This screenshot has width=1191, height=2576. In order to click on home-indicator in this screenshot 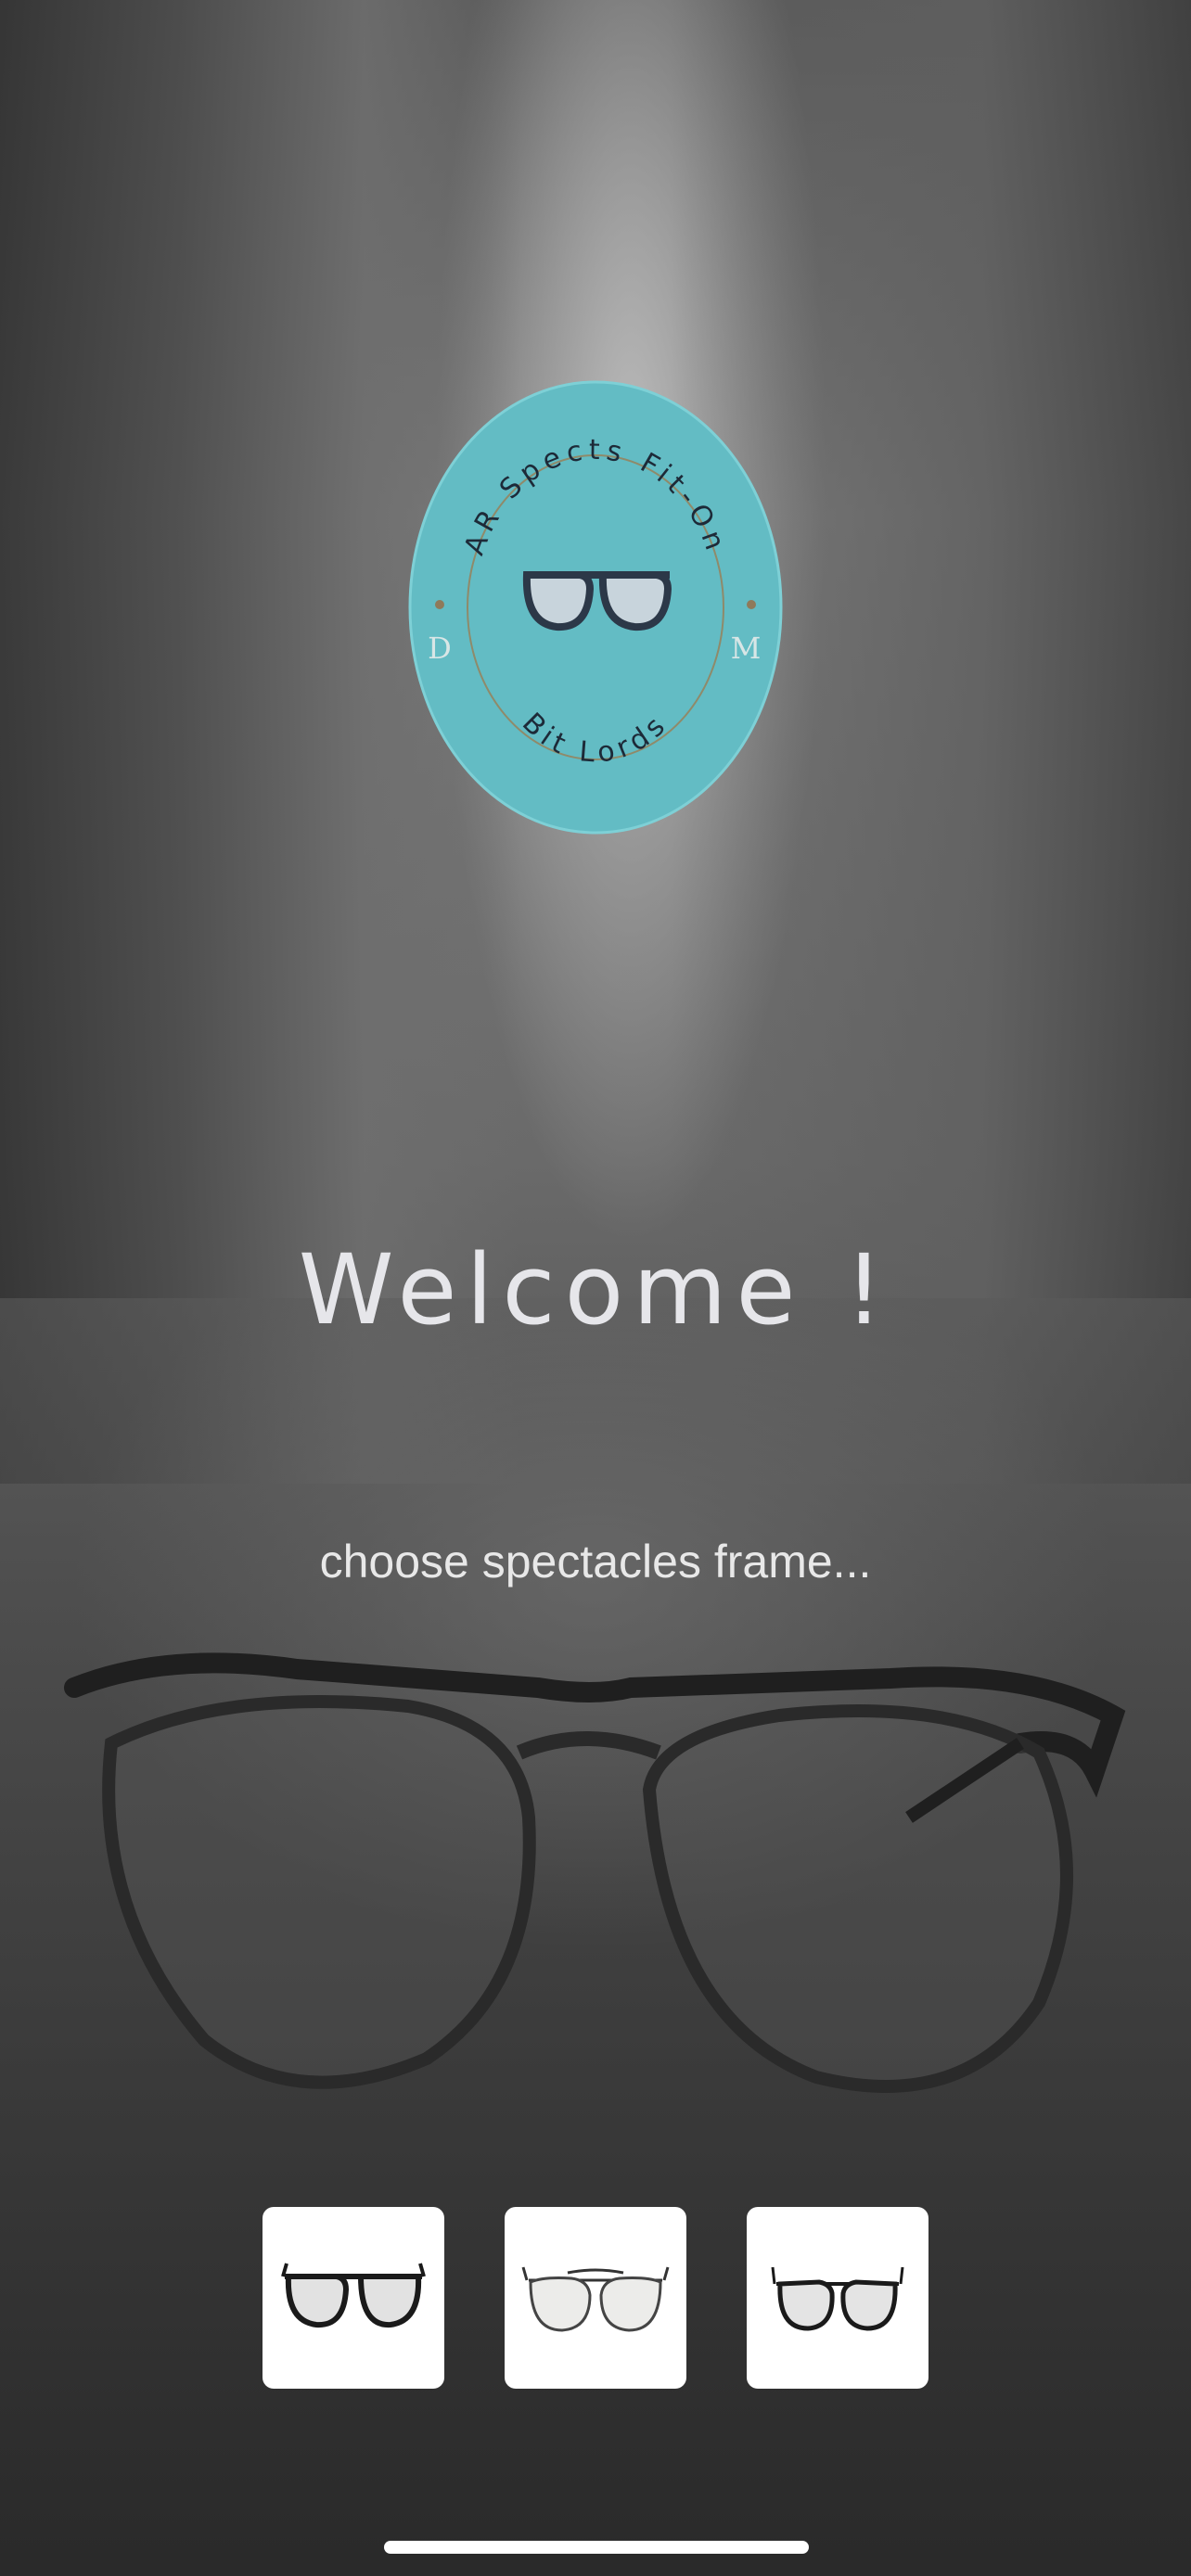, I will do `click(597, 2547)`.